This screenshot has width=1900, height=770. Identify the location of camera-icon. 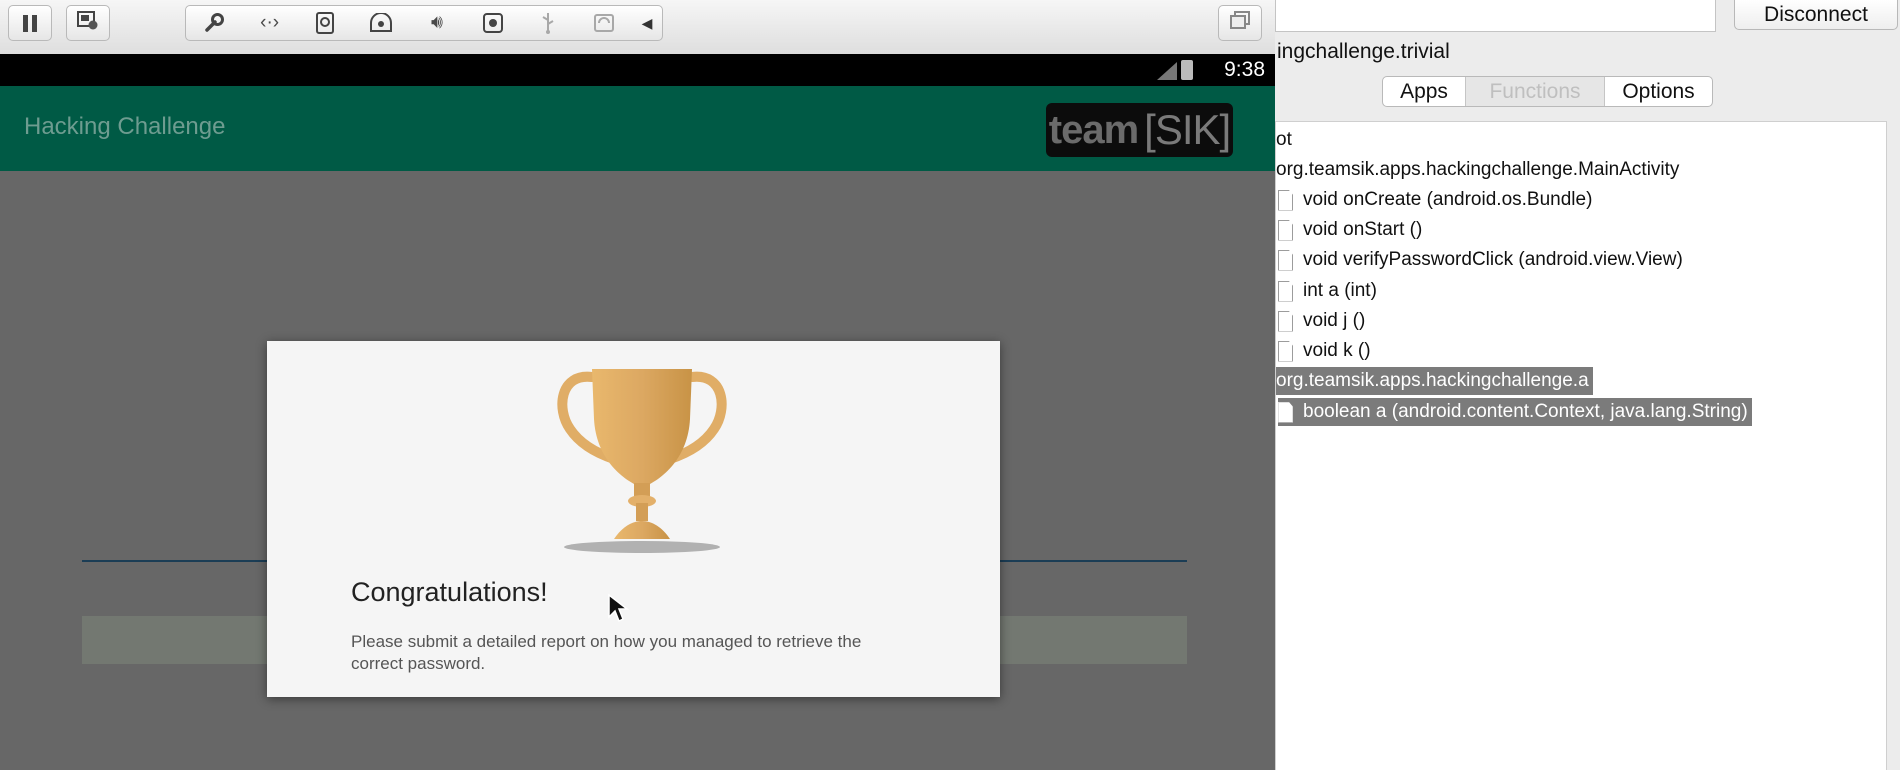
(493, 23).